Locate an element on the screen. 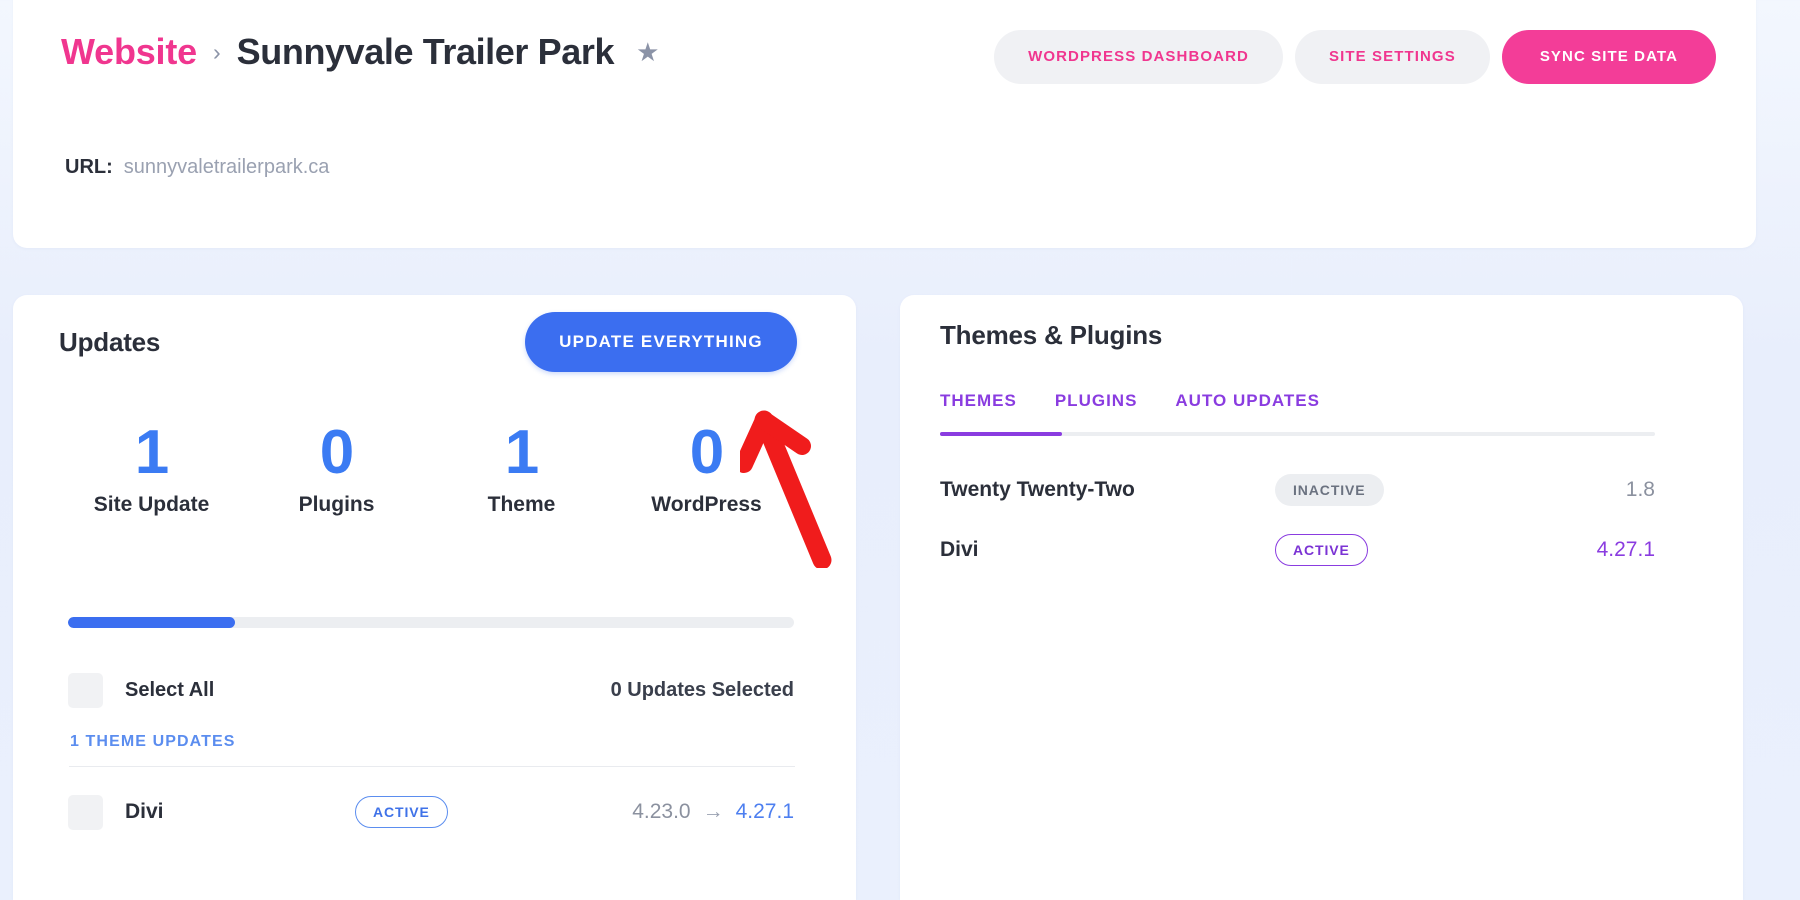 Image resolution: width=1800 pixels, height=900 pixels. arrow-right-icon: → is located at coordinates (713, 811).